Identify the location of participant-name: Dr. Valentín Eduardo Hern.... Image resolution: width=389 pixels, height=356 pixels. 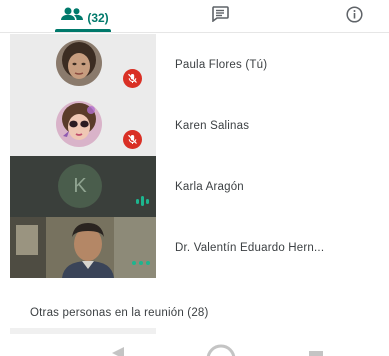
(250, 247).